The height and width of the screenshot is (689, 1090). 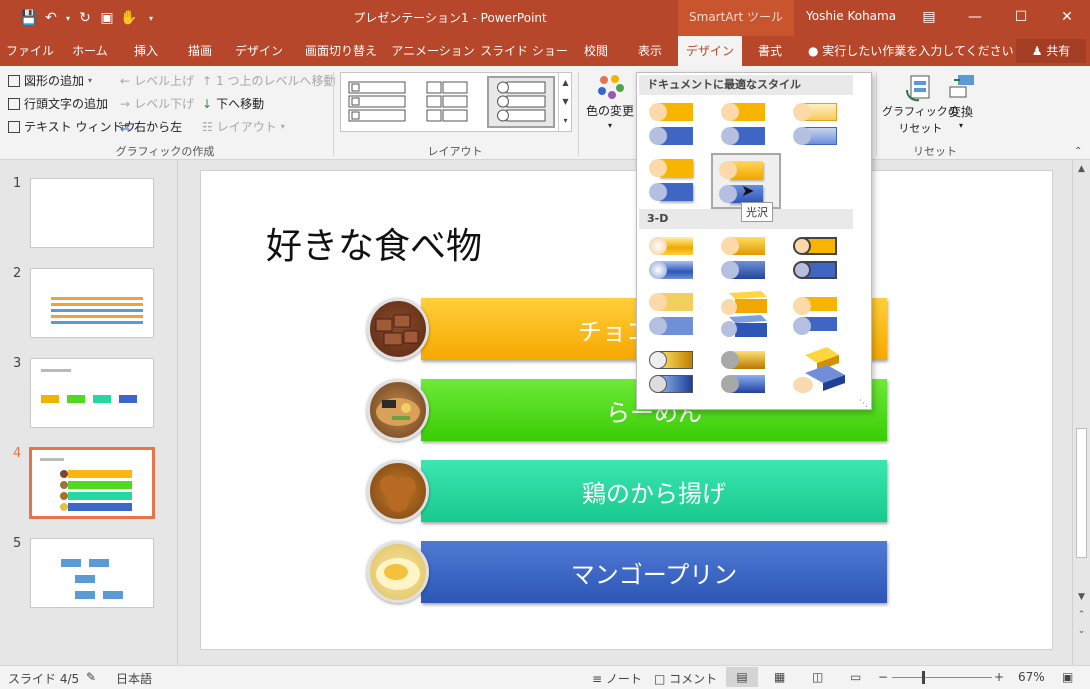 What do you see at coordinates (815, 51) in the screenshot?
I see `lightbulb-icon: ●` at bounding box center [815, 51].